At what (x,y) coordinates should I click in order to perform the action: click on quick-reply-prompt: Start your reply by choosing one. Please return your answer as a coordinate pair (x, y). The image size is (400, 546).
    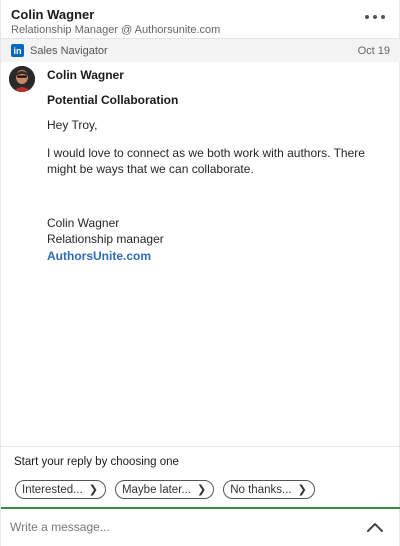
    Looking at the image, I should click on (96, 462).